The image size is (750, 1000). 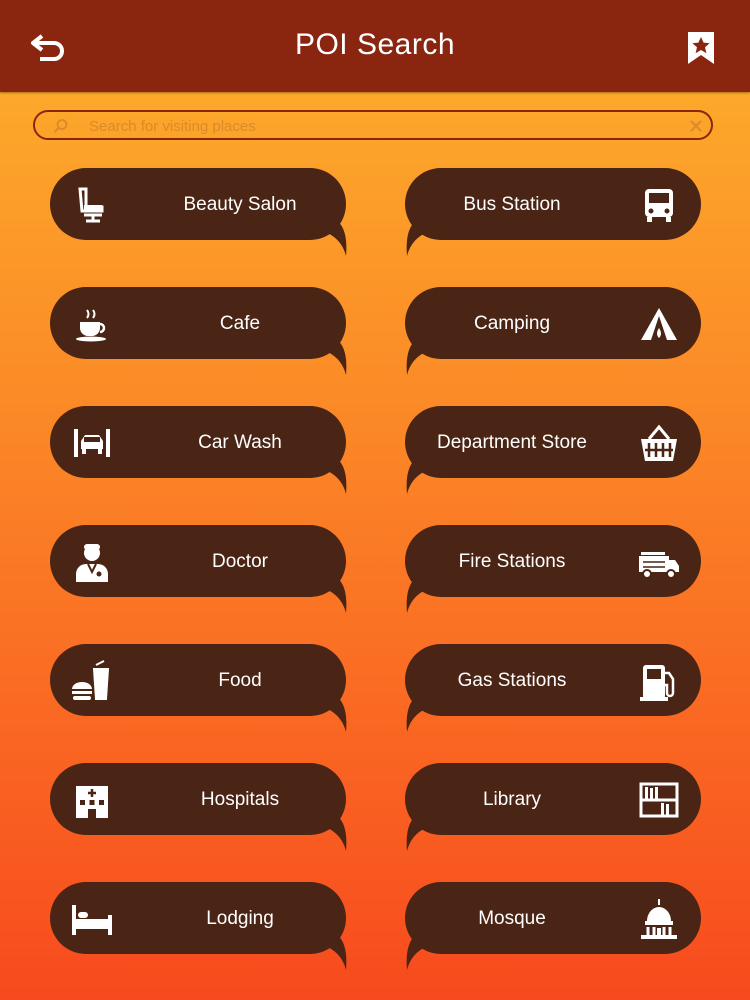 What do you see at coordinates (240, 442) in the screenshot?
I see `category-label: Car Wash` at bounding box center [240, 442].